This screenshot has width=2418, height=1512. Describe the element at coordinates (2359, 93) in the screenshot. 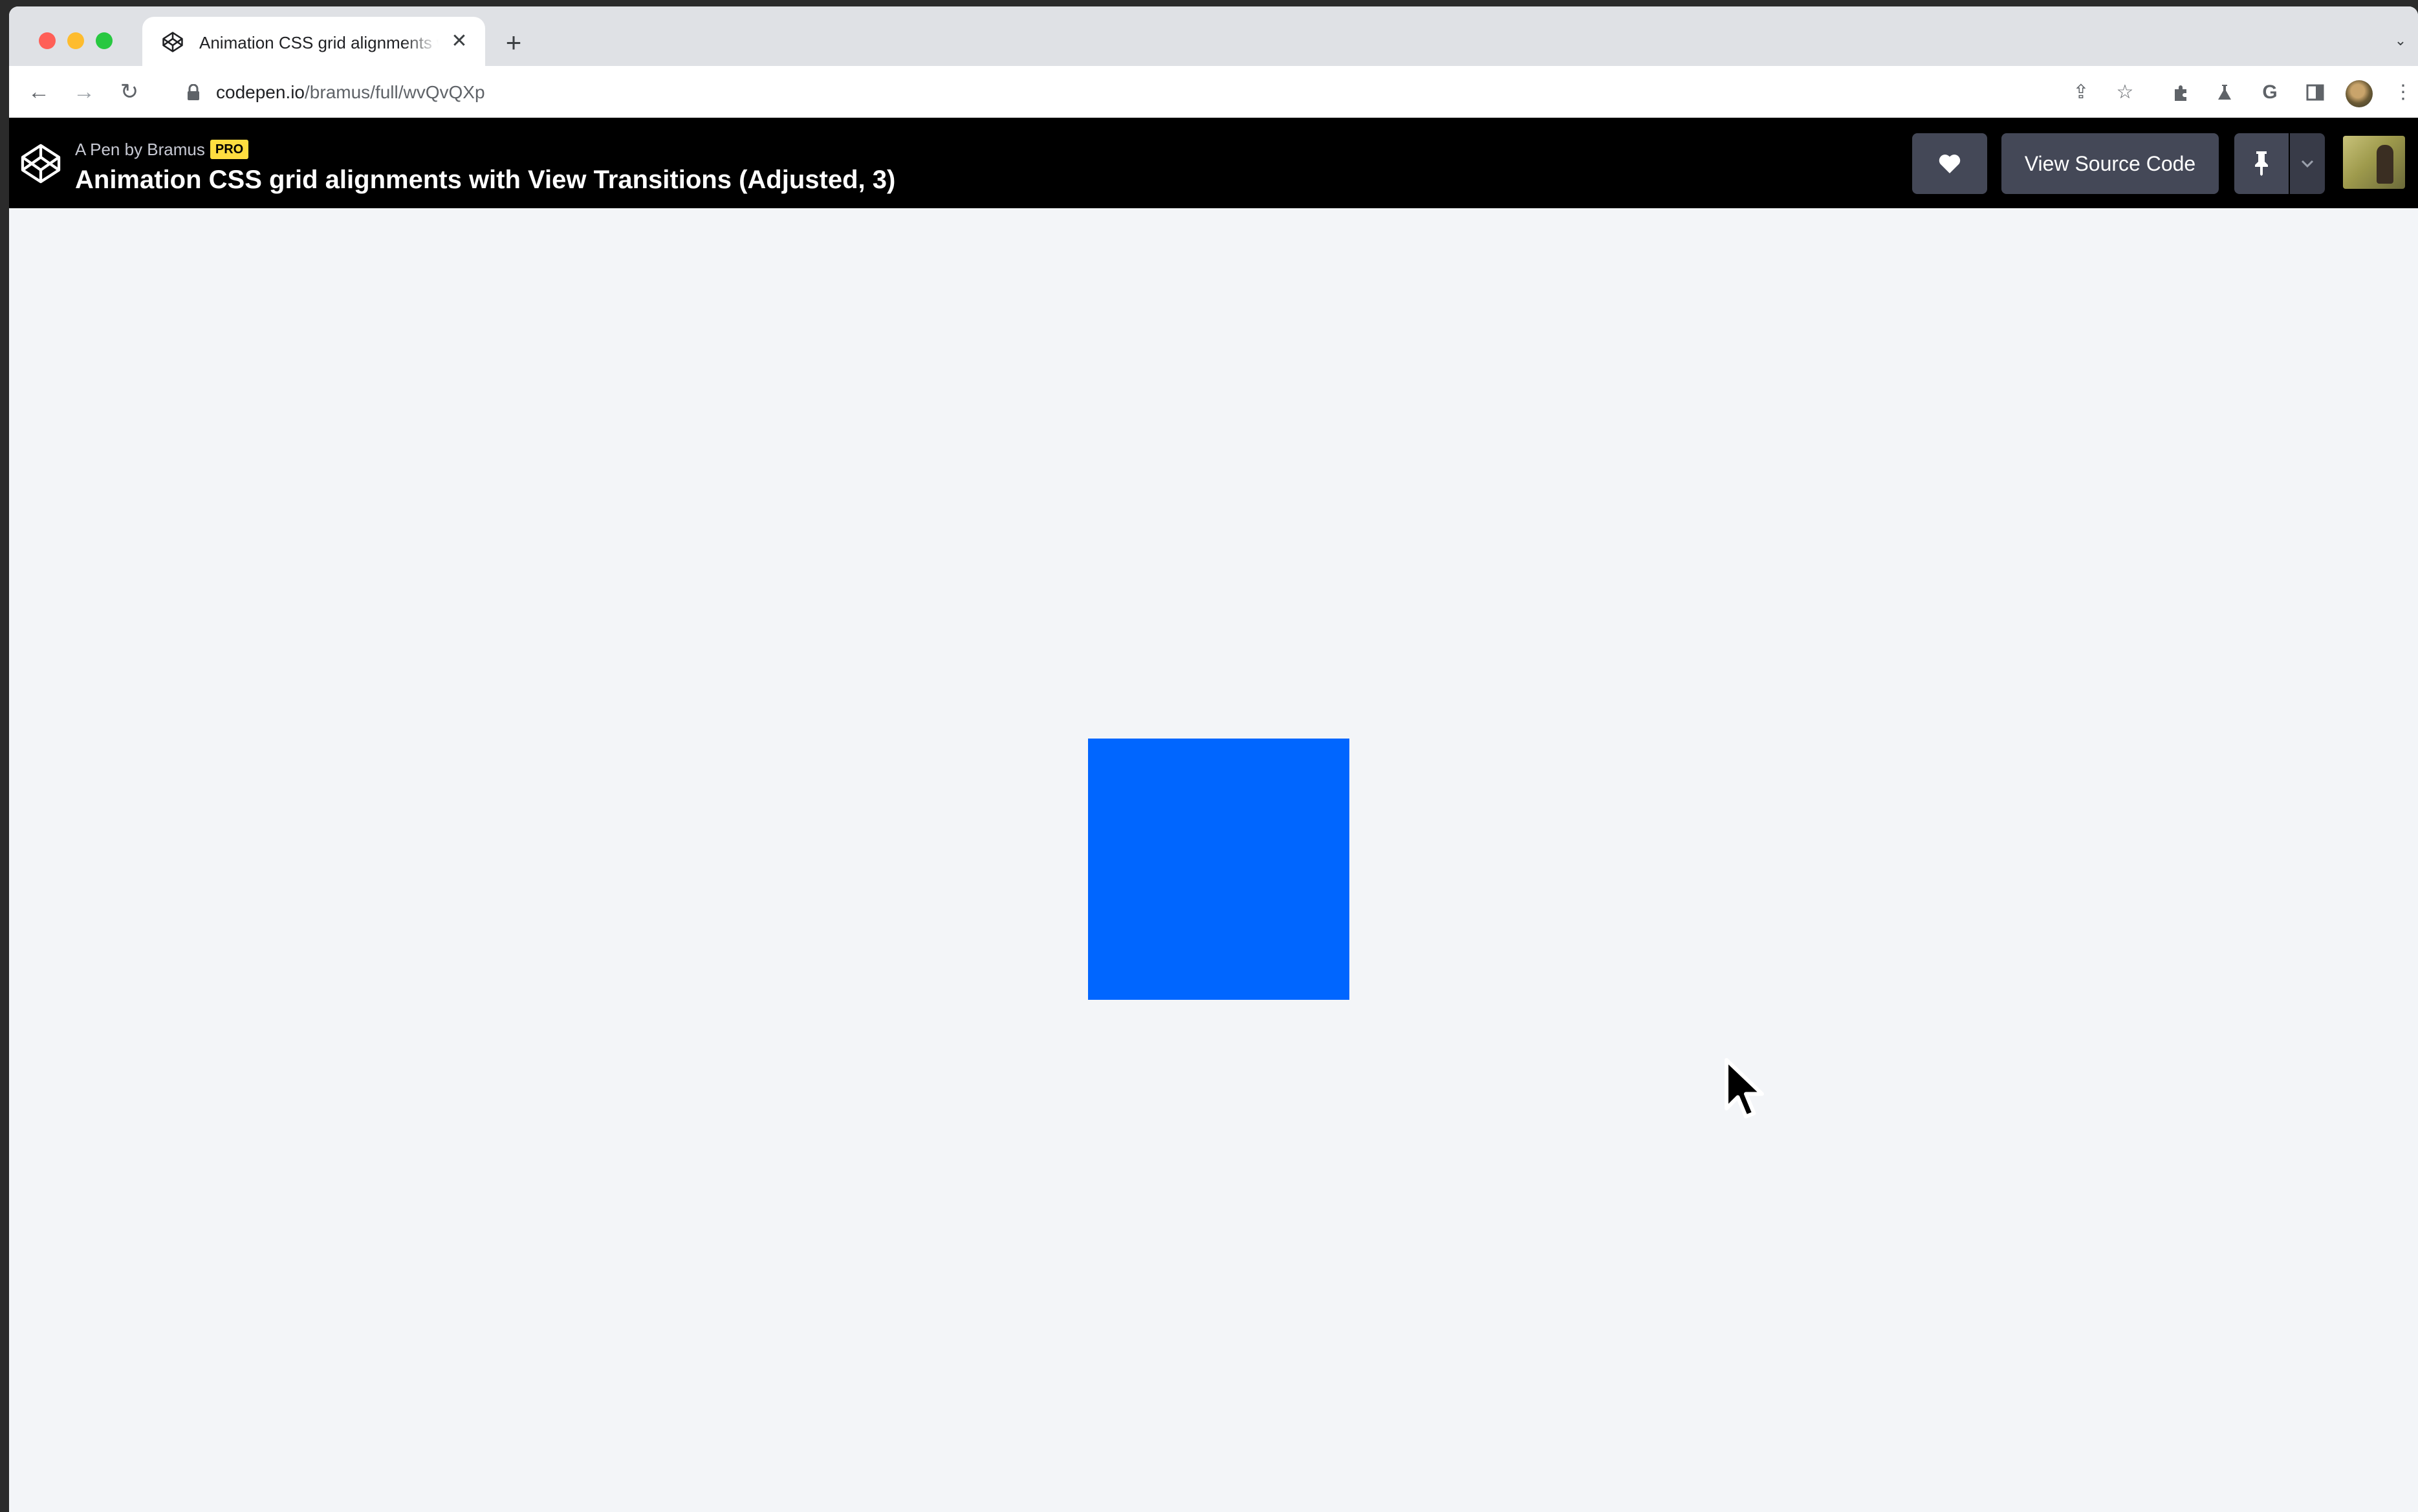

I see `profile-avatar` at that location.